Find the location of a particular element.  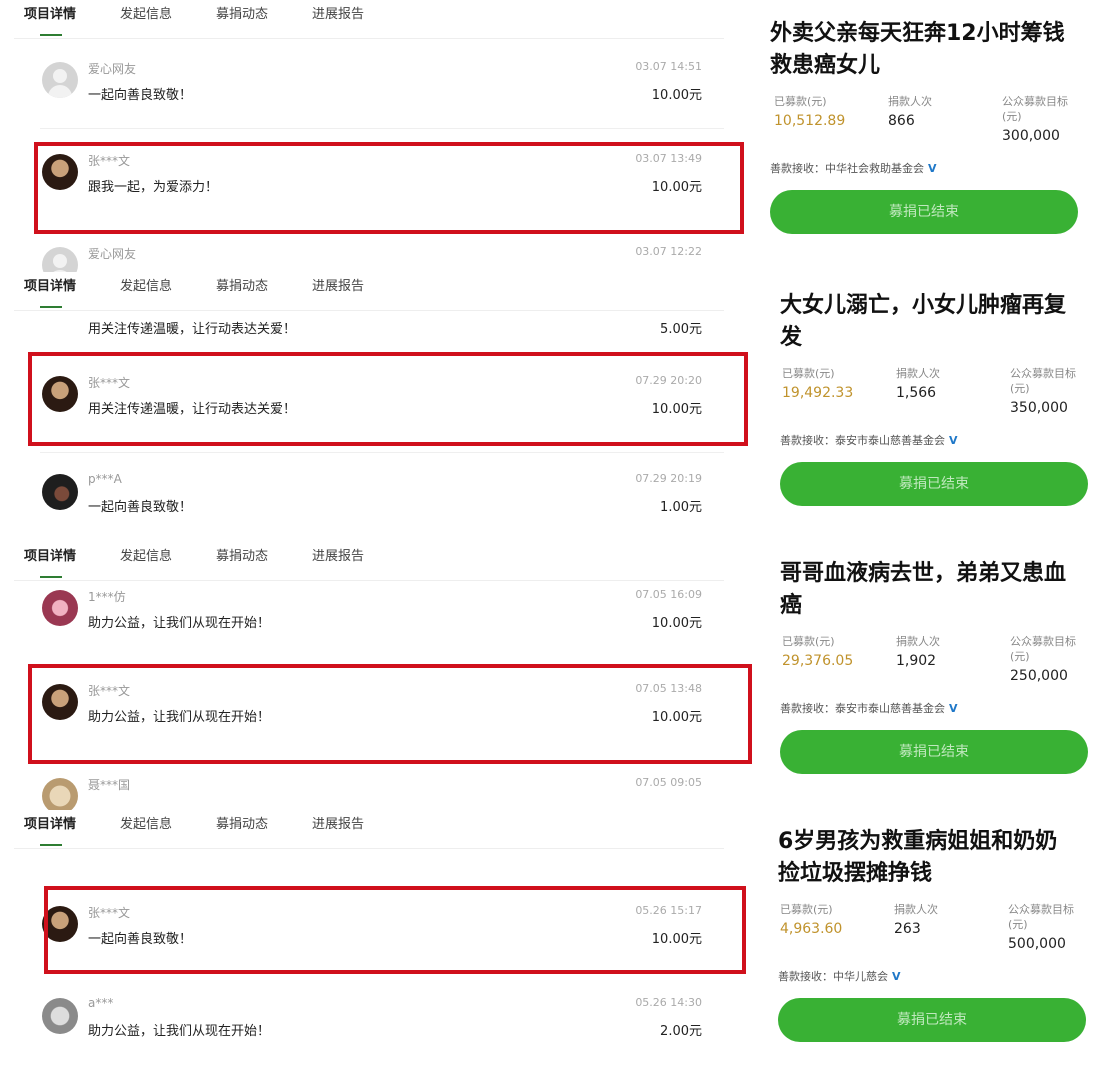

stat-value: 19,492.33 is located at coordinates (818, 393).